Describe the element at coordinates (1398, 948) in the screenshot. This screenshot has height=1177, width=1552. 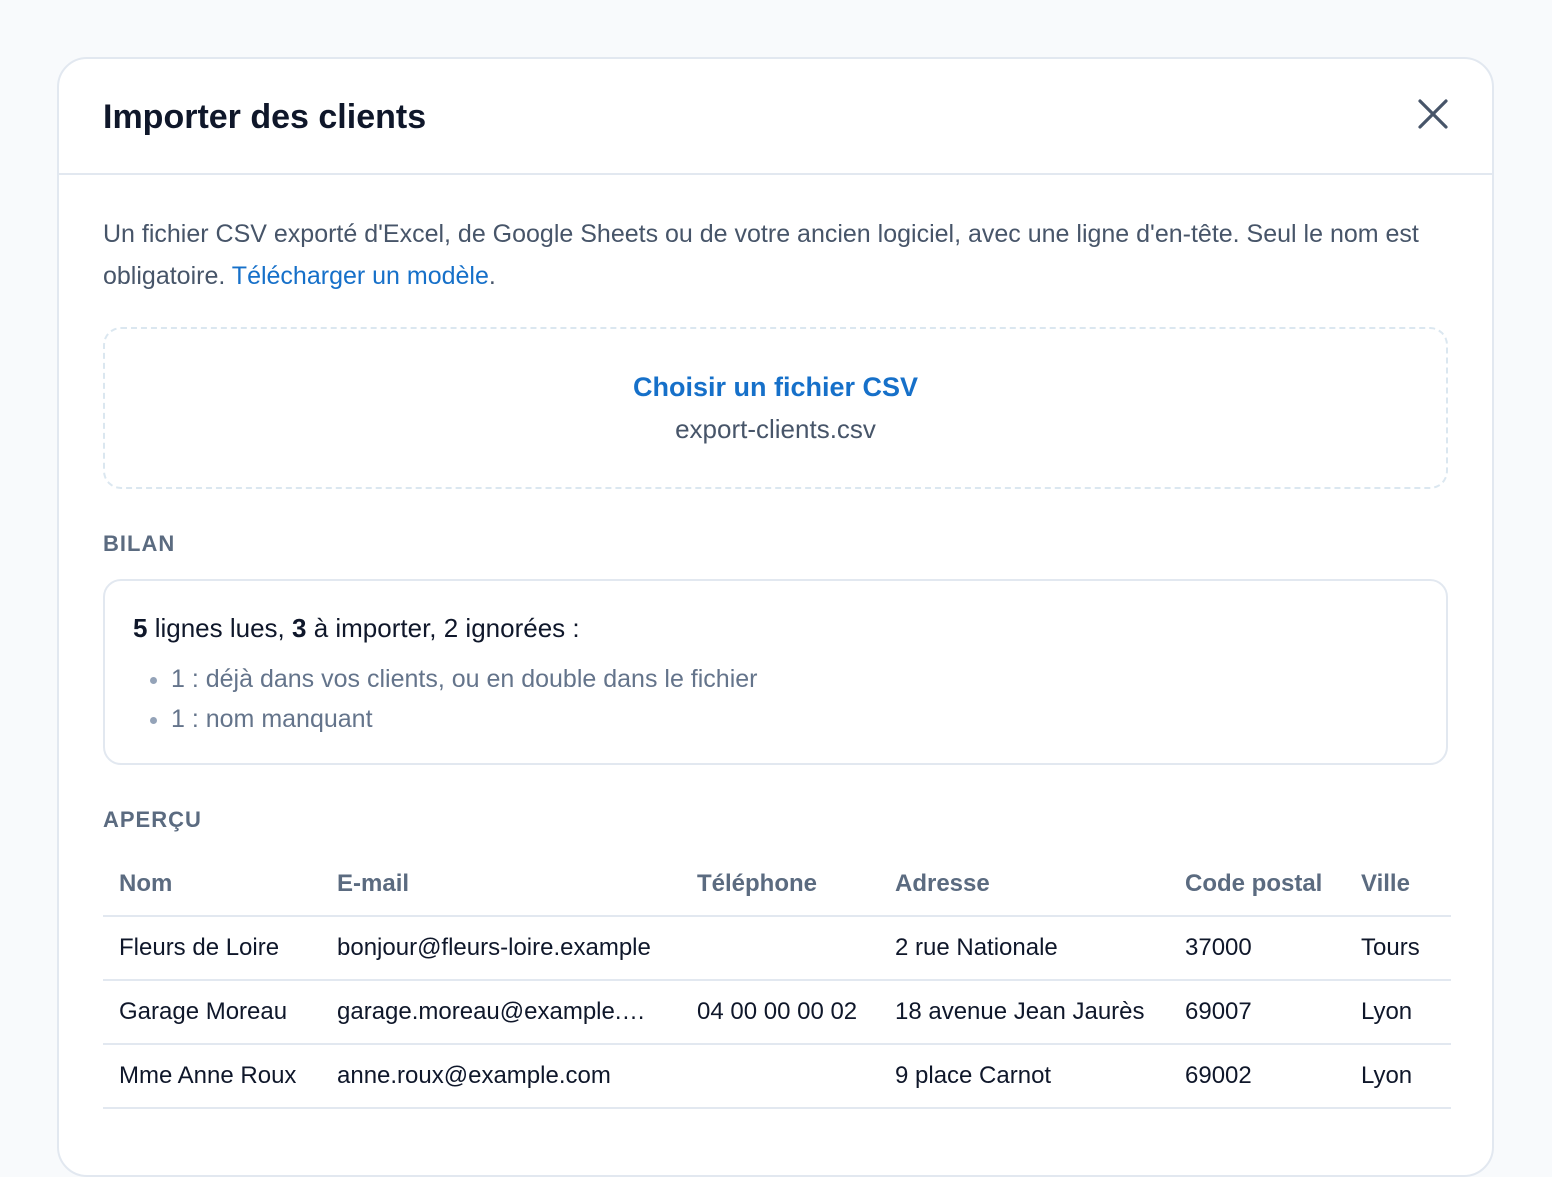
I see `cell-city: Tours` at that location.